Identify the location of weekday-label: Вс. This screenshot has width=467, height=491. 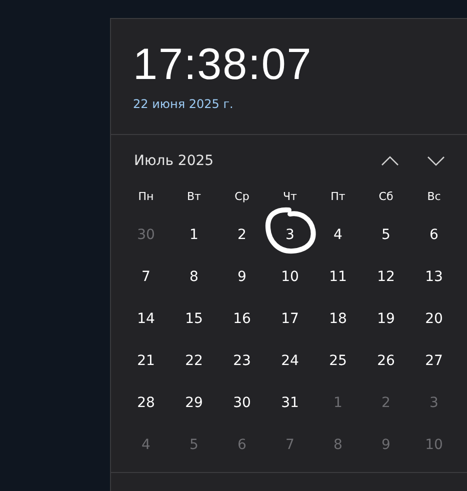
(434, 196).